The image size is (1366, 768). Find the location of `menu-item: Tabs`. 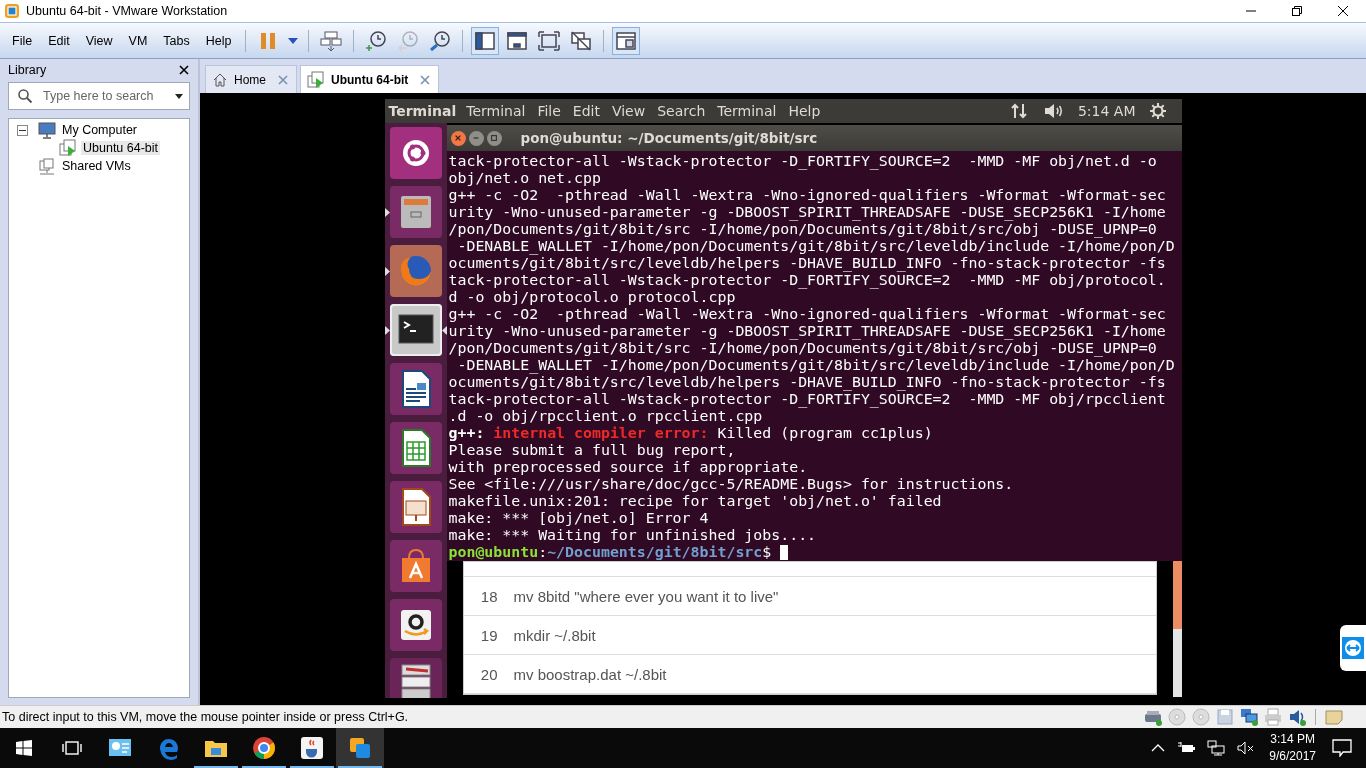

menu-item: Tabs is located at coordinates (176, 40).